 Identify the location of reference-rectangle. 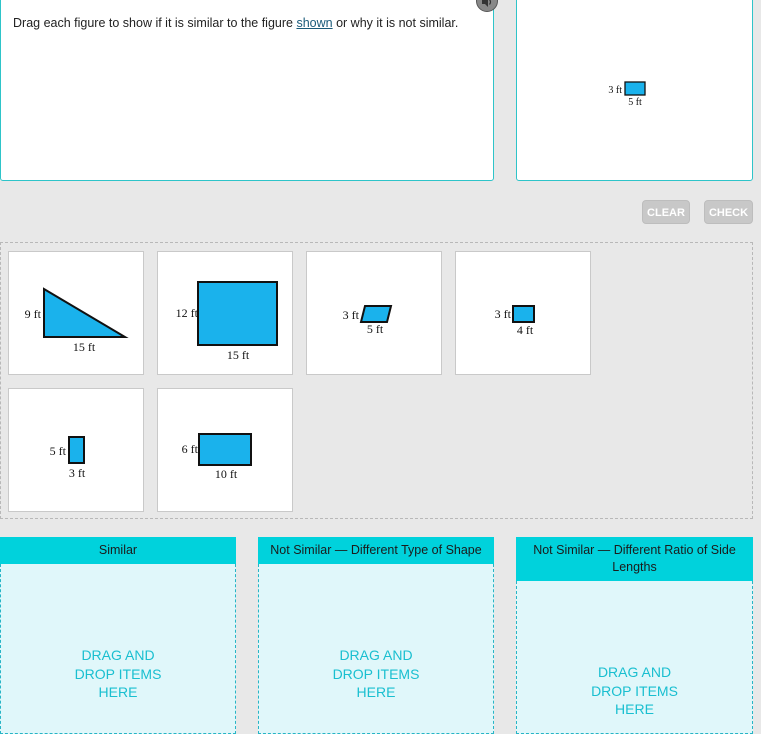
(635, 88).